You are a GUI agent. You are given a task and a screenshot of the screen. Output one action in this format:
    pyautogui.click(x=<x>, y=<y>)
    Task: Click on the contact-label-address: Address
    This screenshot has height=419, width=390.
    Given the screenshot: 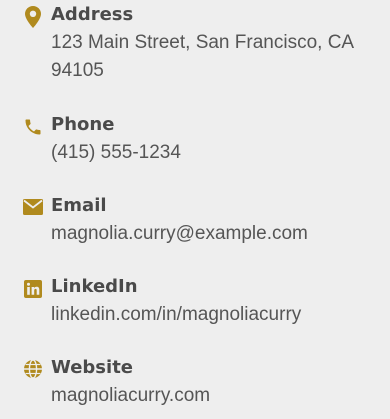 What is the action you would take?
    pyautogui.click(x=92, y=14)
    